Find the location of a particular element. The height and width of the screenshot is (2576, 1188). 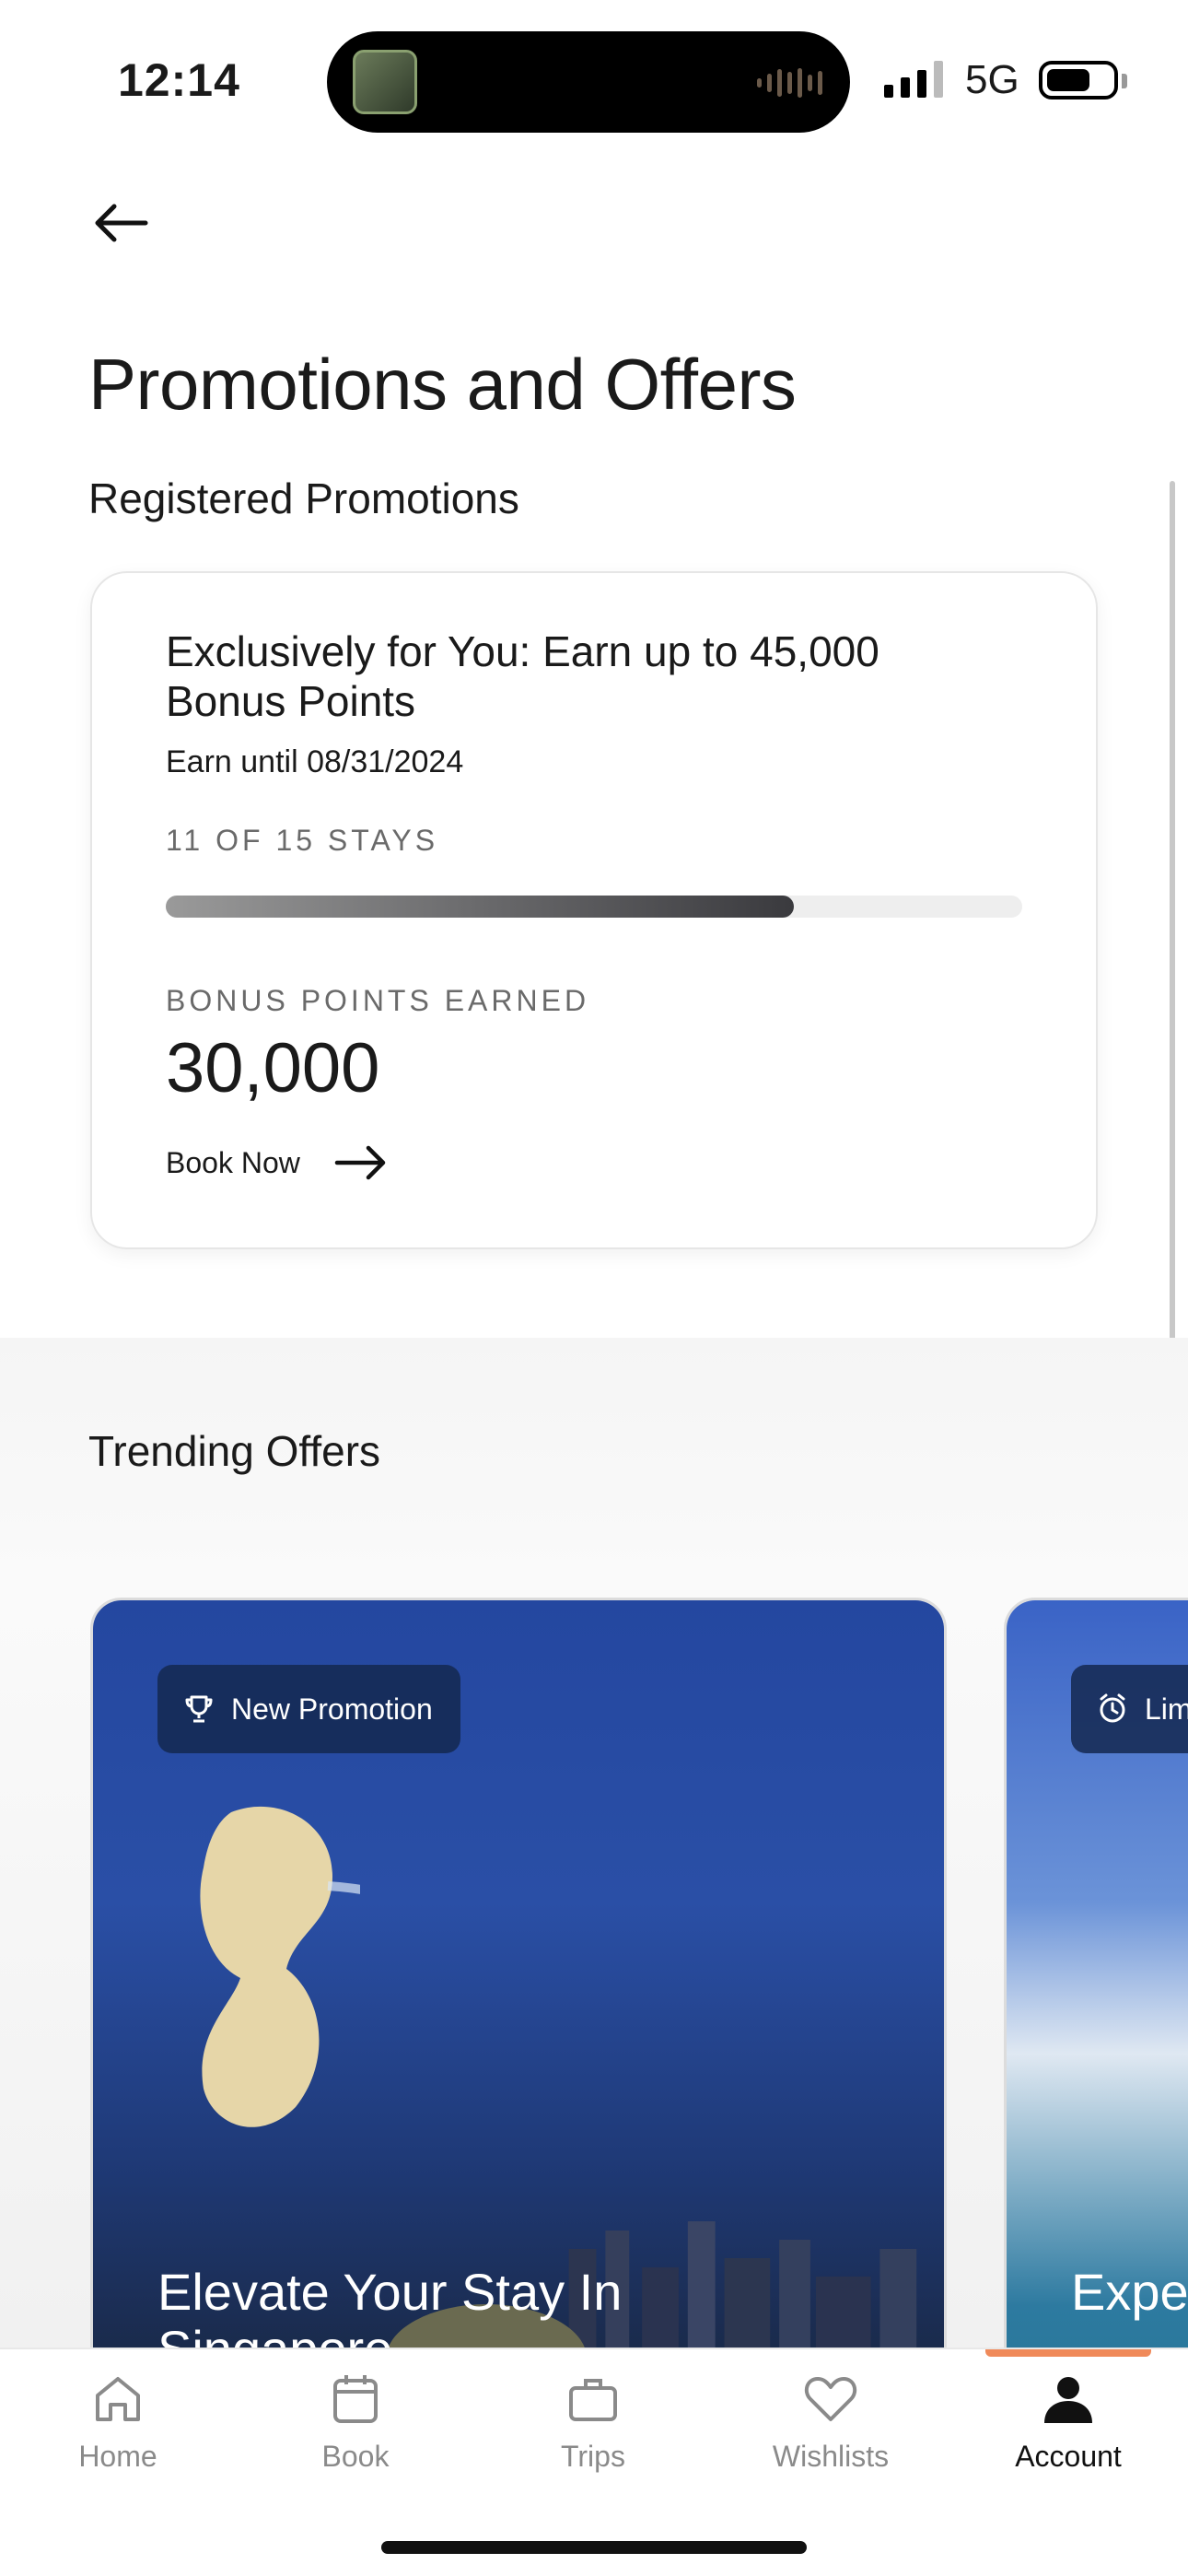

nav-item-wishlists: Wishlists is located at coordinates (831, 2449).